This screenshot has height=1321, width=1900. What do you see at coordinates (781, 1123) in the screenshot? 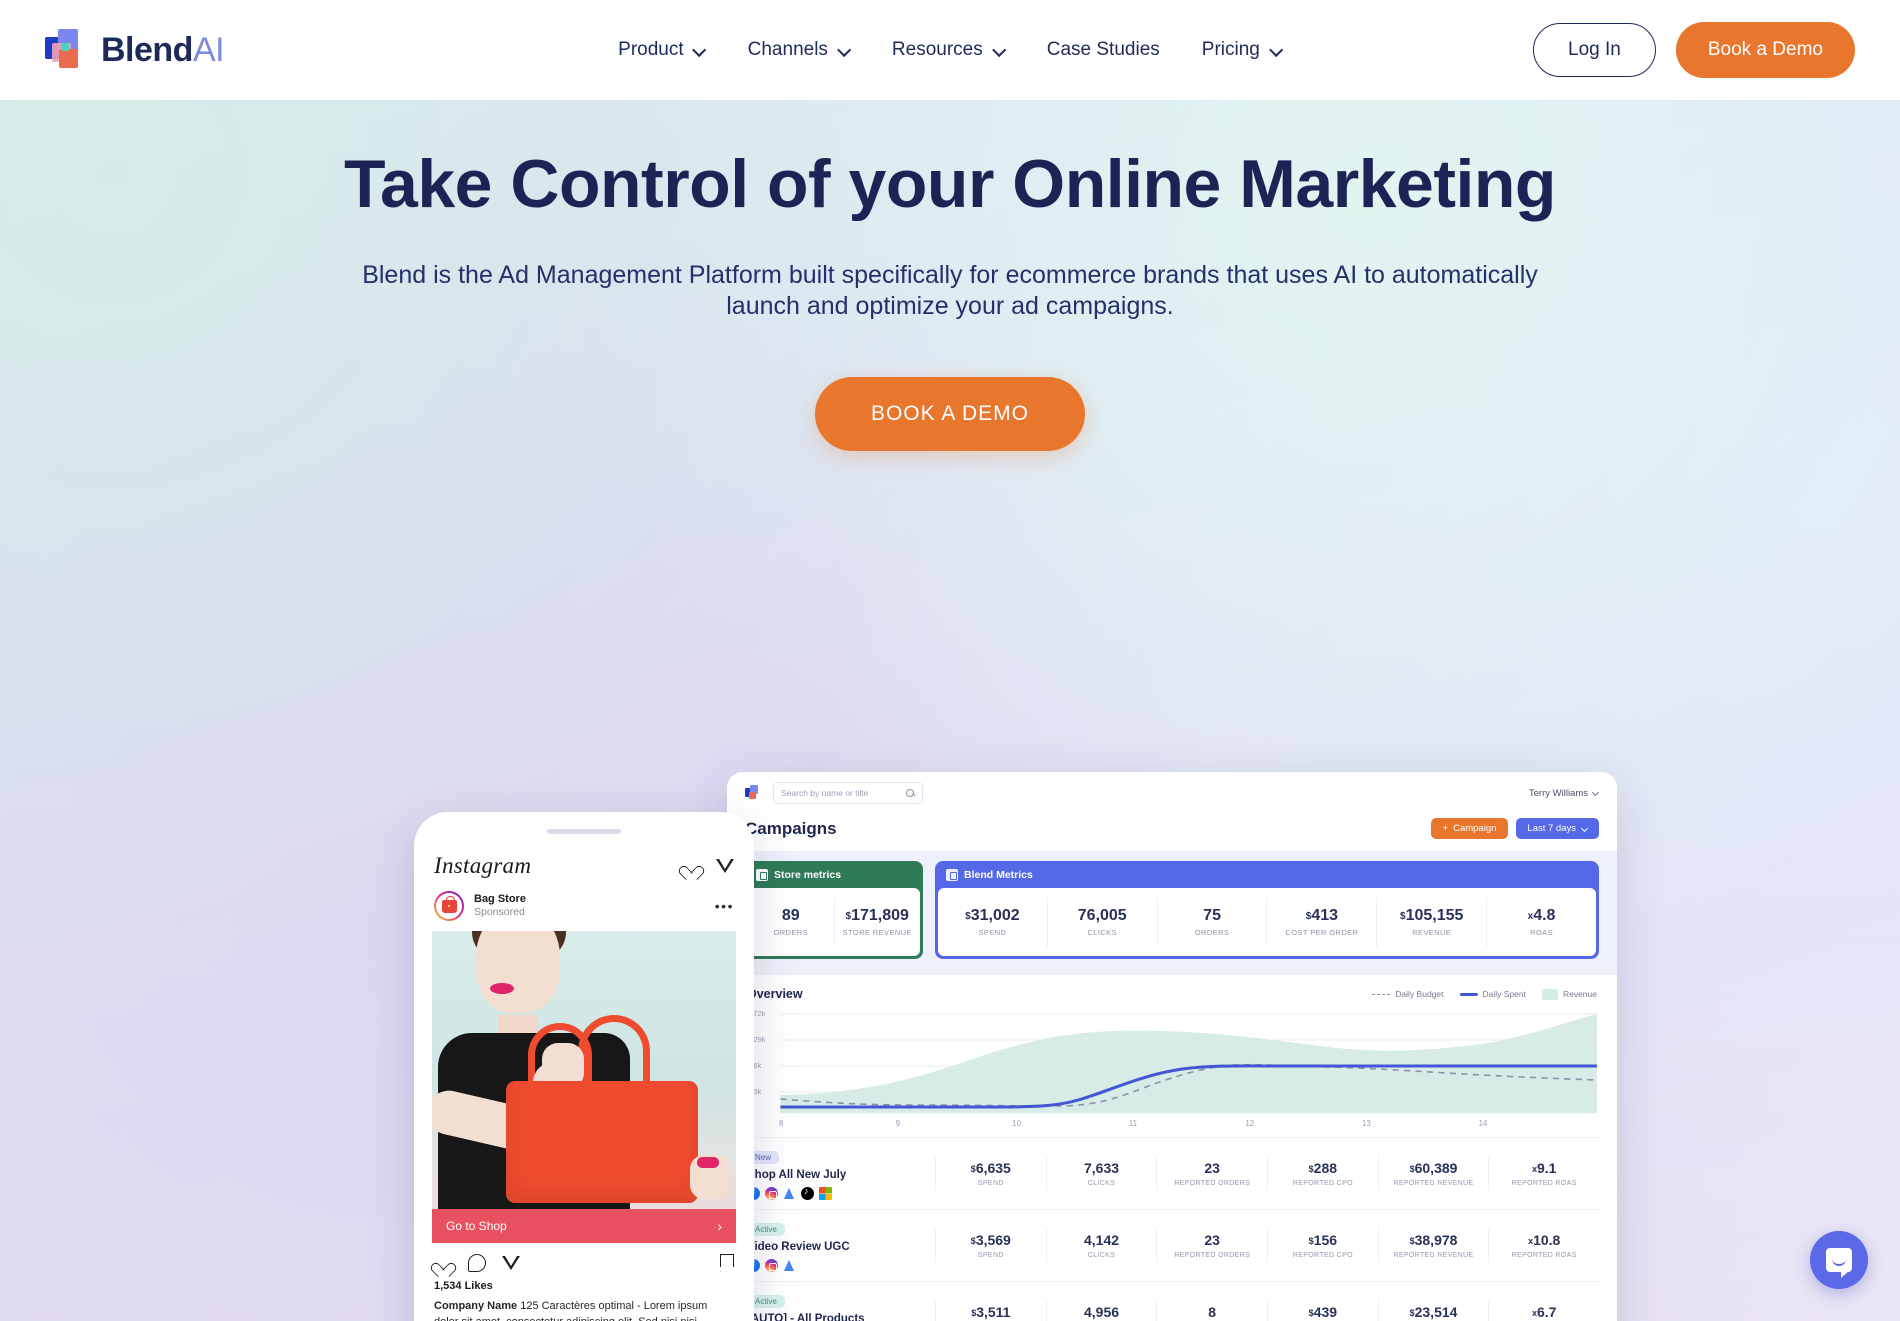
I see `x-tick-label: 8` at bounding box center [781, 1123].